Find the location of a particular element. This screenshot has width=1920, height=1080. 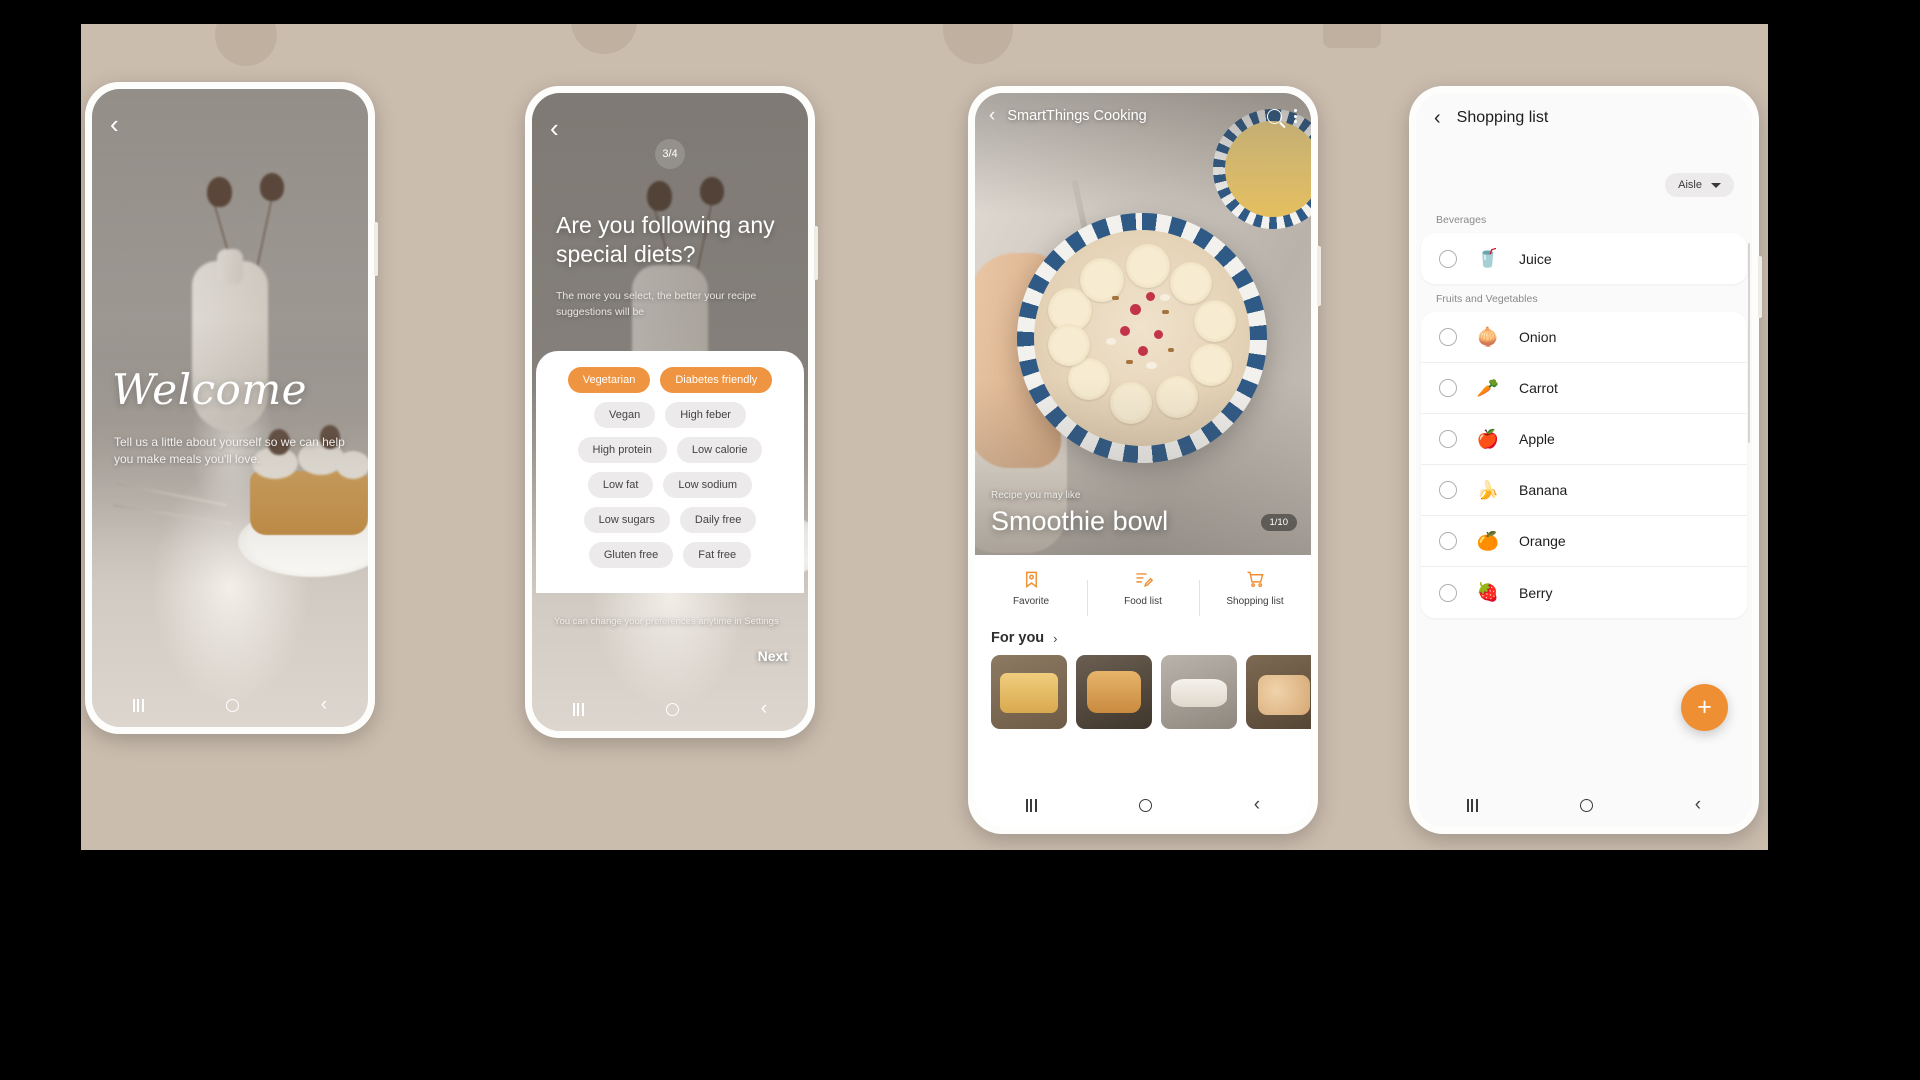

eggs-basket-thumbnail is located at coordinates (1278, 692).